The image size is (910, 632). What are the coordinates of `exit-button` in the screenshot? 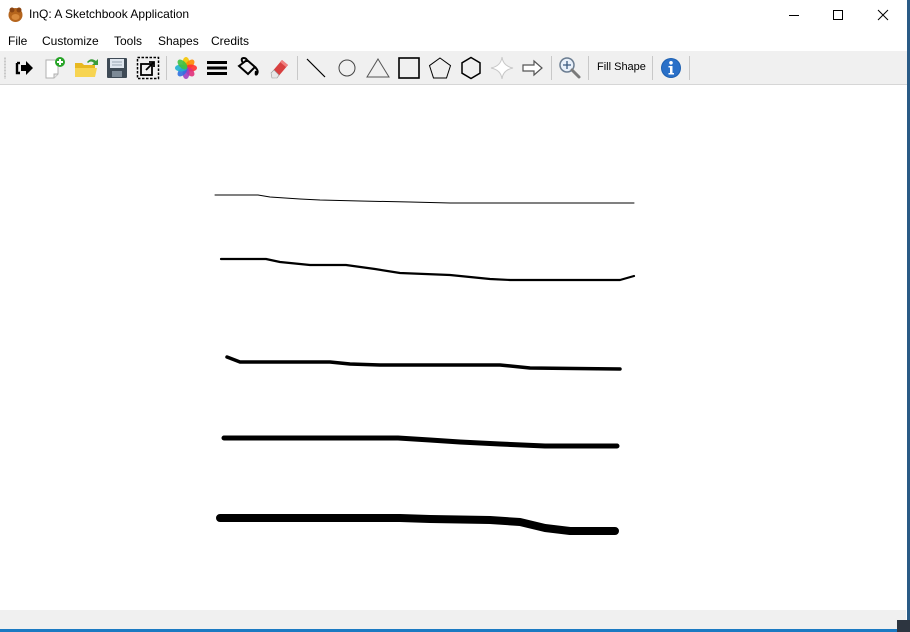 It's located at (24, 68).